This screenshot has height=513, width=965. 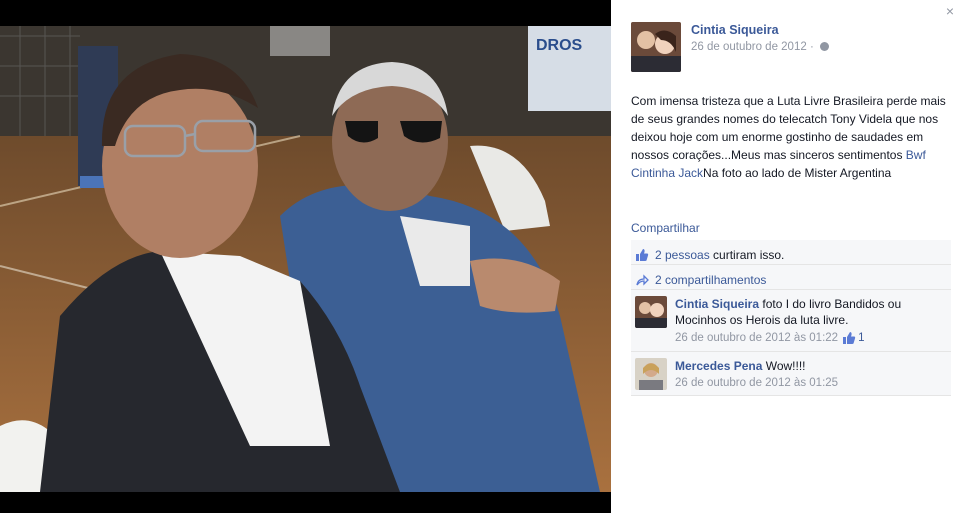 I want to click on post-text-after-tag: Na foto ao lado de Mister Argentina, so click(x=797, y=173).